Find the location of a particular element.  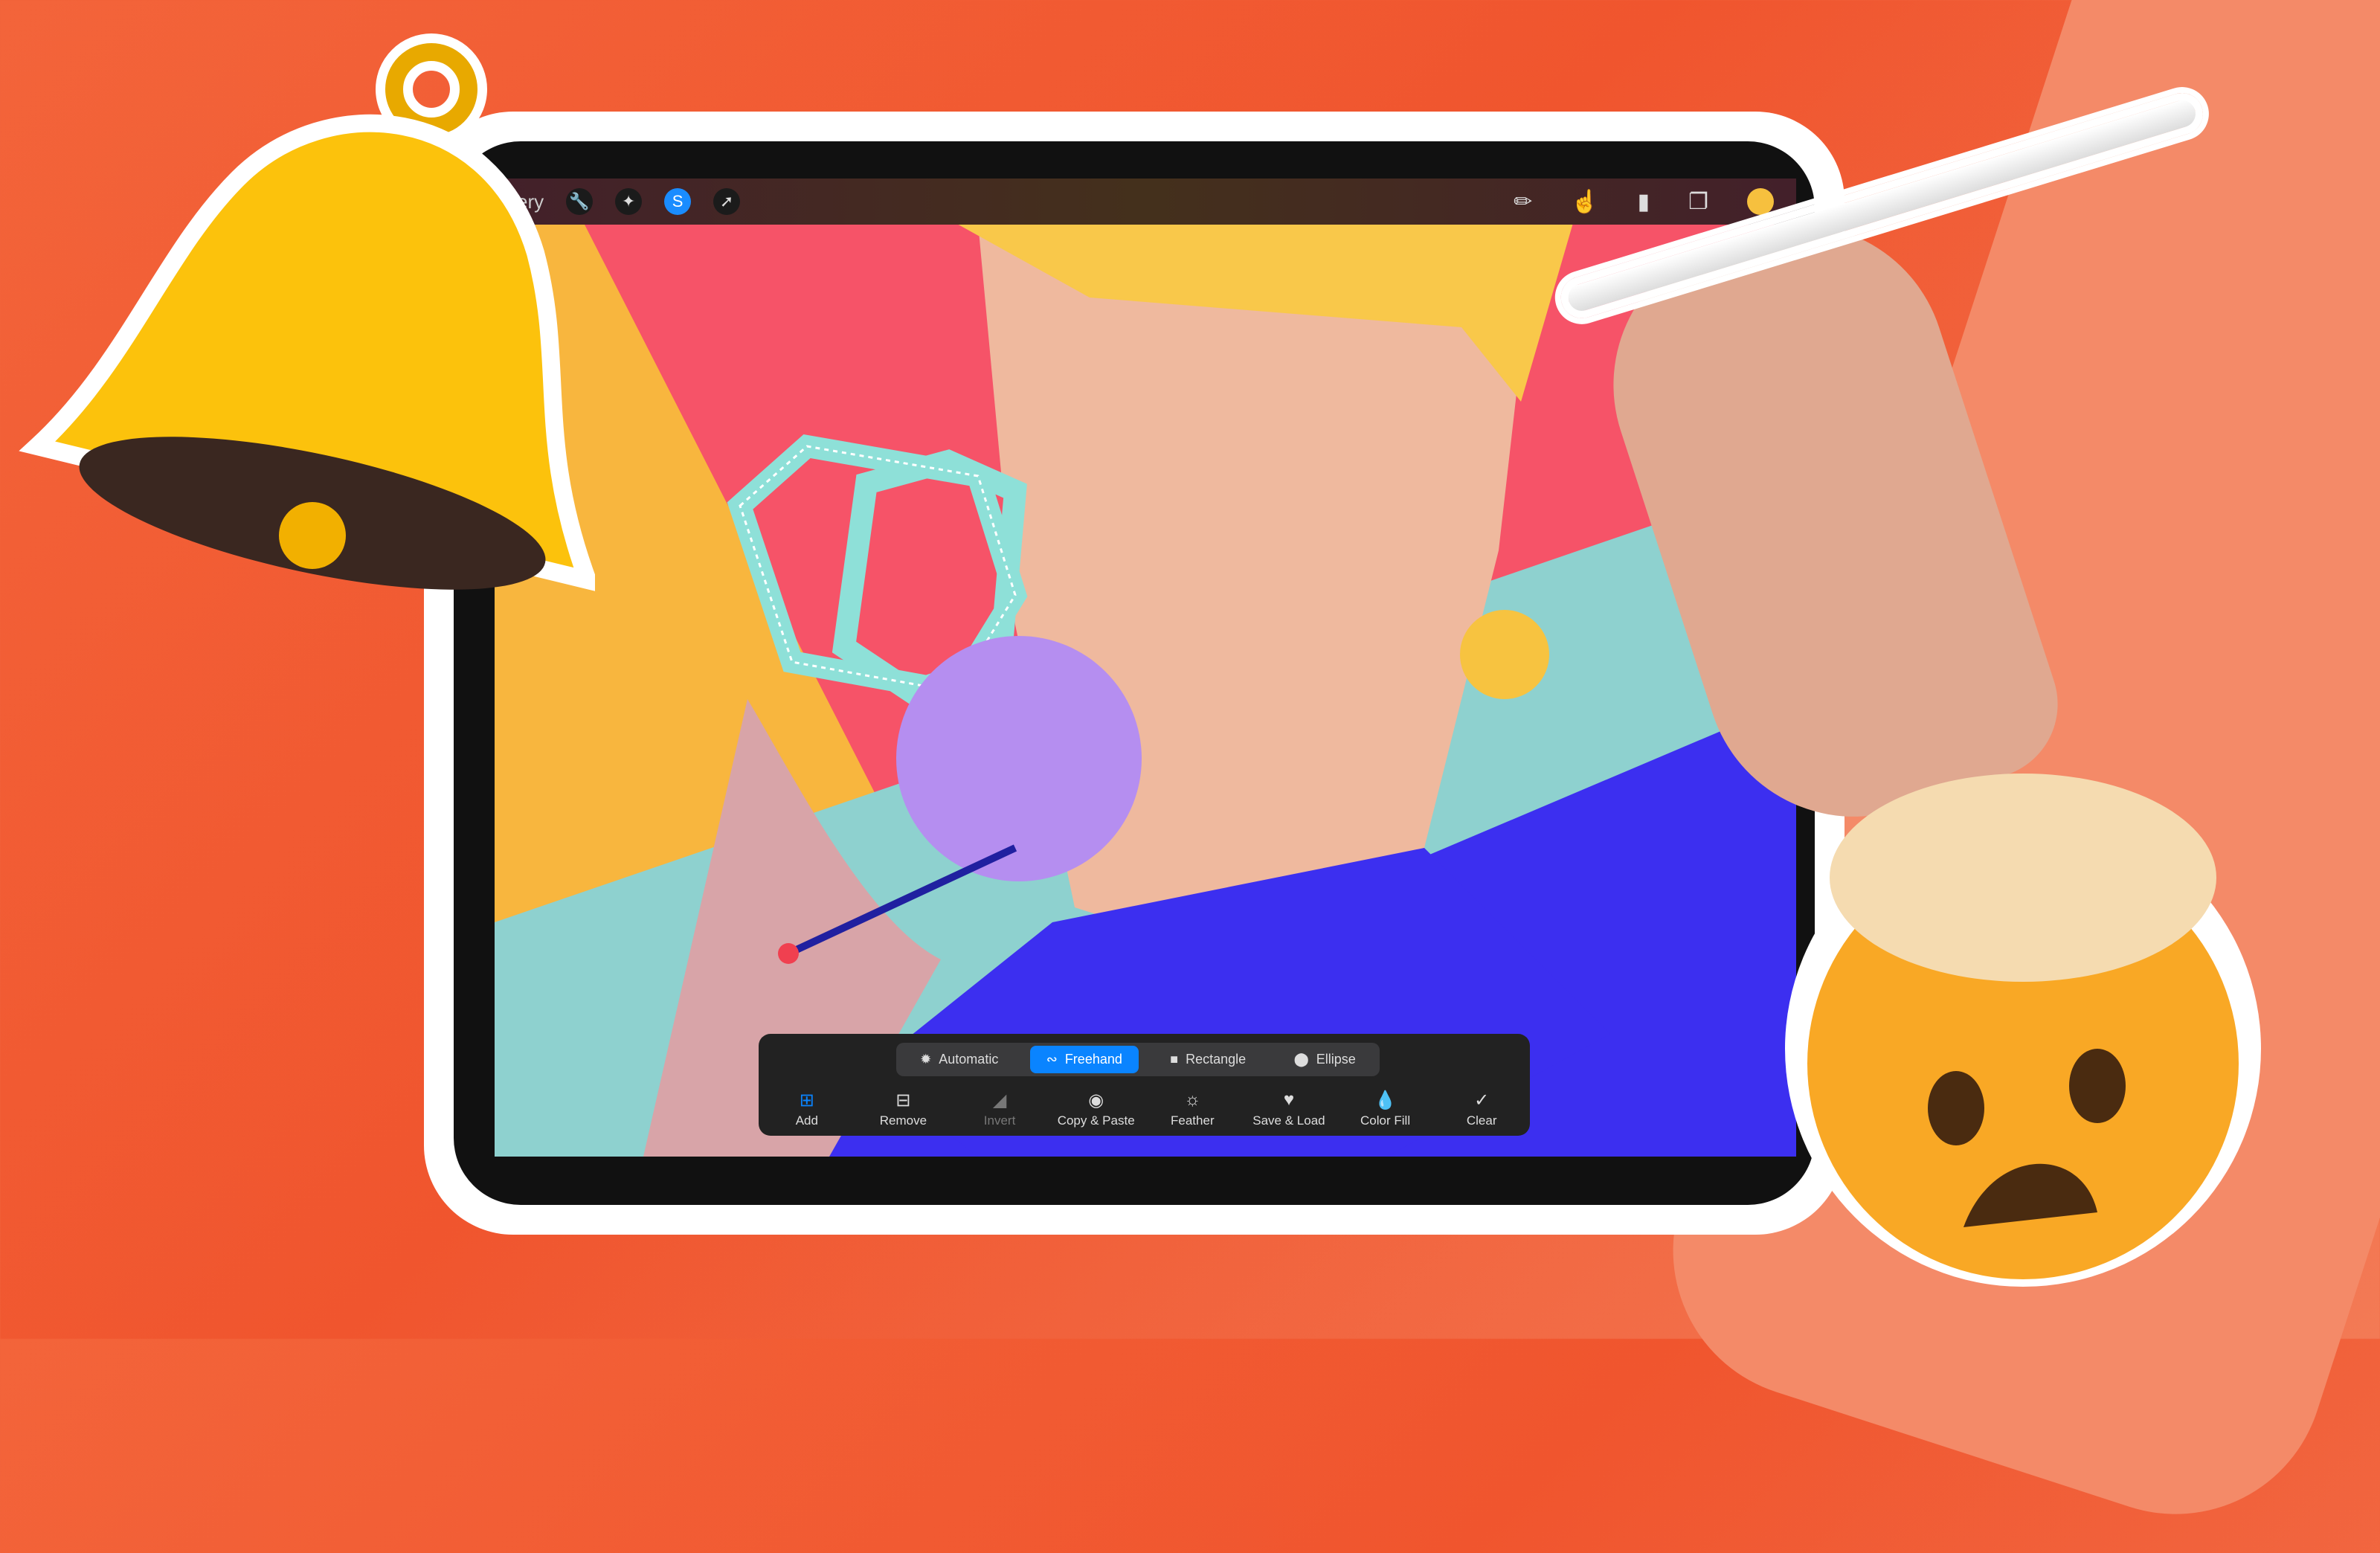

feather-icon: ☼ is located at coordinates (1193, 1100).